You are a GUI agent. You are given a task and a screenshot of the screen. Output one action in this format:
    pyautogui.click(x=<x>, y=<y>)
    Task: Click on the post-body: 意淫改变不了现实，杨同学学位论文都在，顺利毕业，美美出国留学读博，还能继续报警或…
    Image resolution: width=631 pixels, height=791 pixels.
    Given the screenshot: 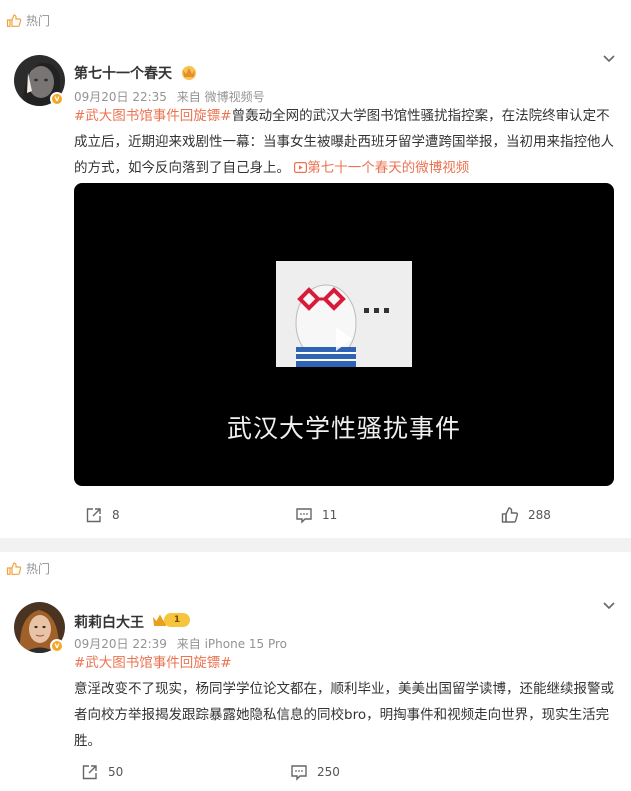 What is the action you would take?
    pyautogui.click(x=344, y=715)
    